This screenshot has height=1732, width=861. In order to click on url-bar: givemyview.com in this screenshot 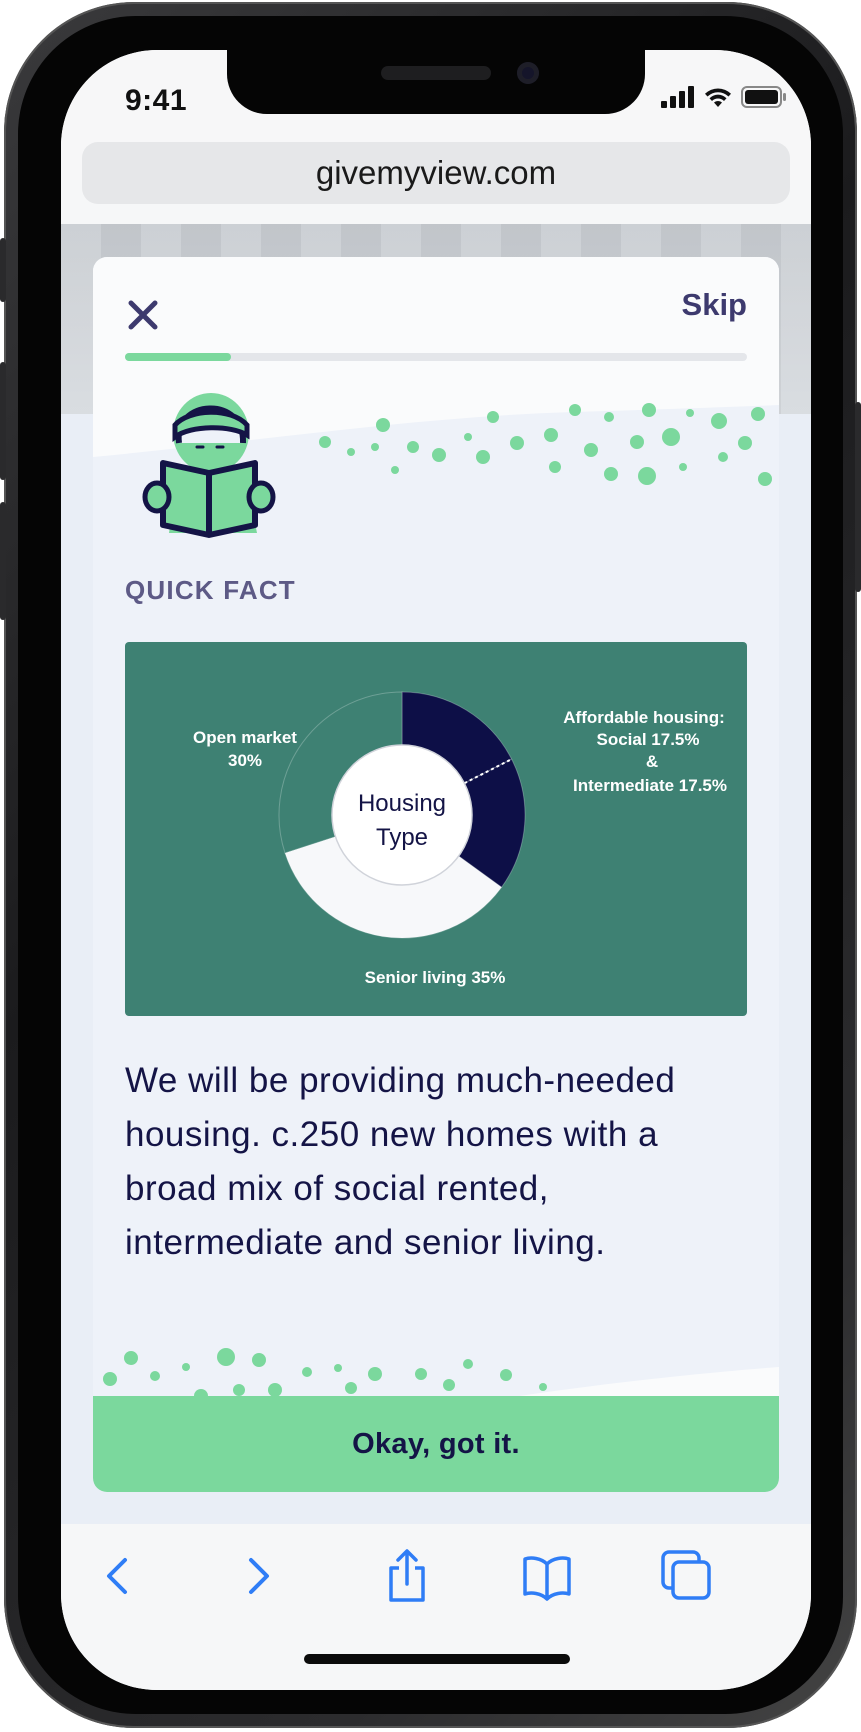, I will do `click(436, 173)`.